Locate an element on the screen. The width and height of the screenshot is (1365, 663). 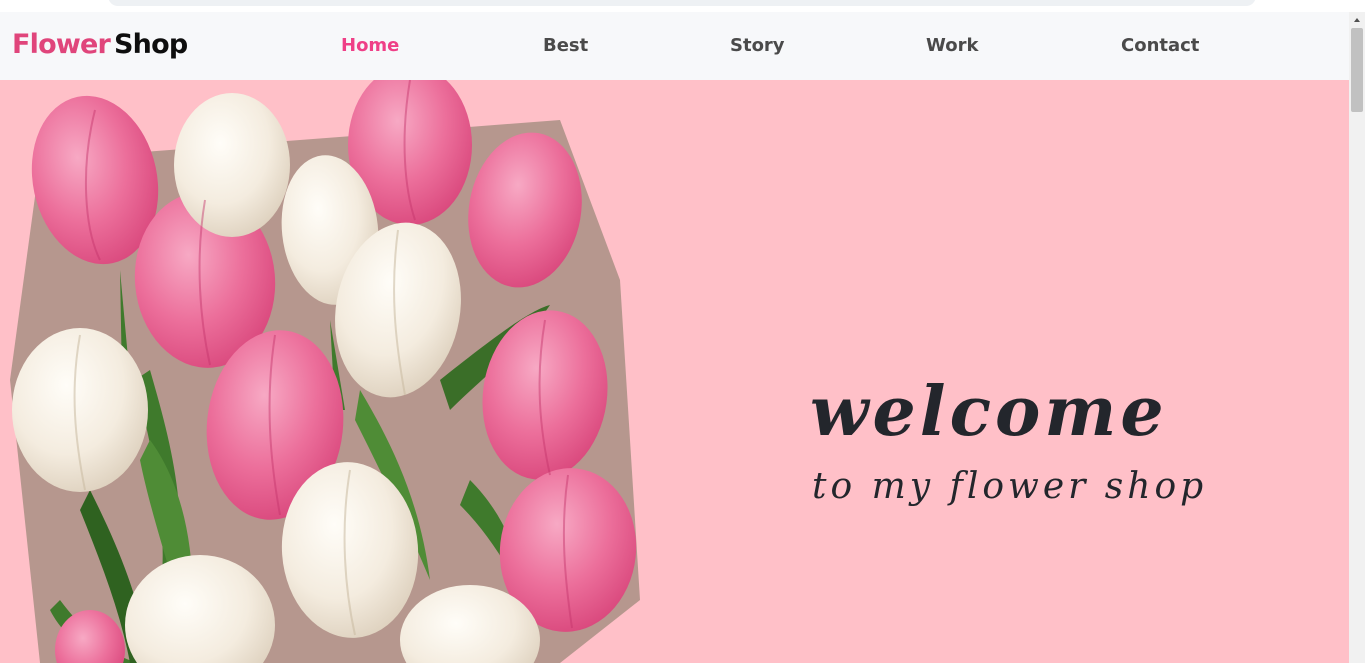
site-logo: Flower Shop is located at coordinates (100, 45).